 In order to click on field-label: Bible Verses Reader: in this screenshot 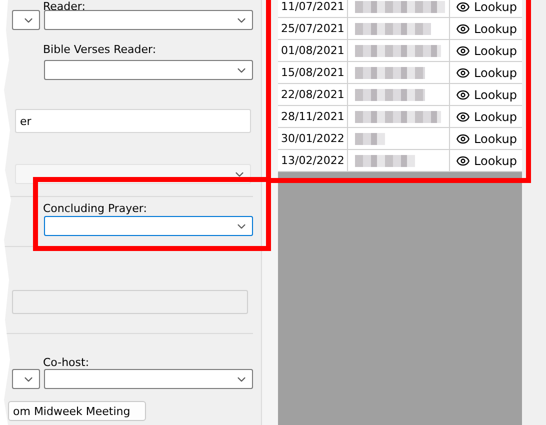, I will do `click(99, 49)`.